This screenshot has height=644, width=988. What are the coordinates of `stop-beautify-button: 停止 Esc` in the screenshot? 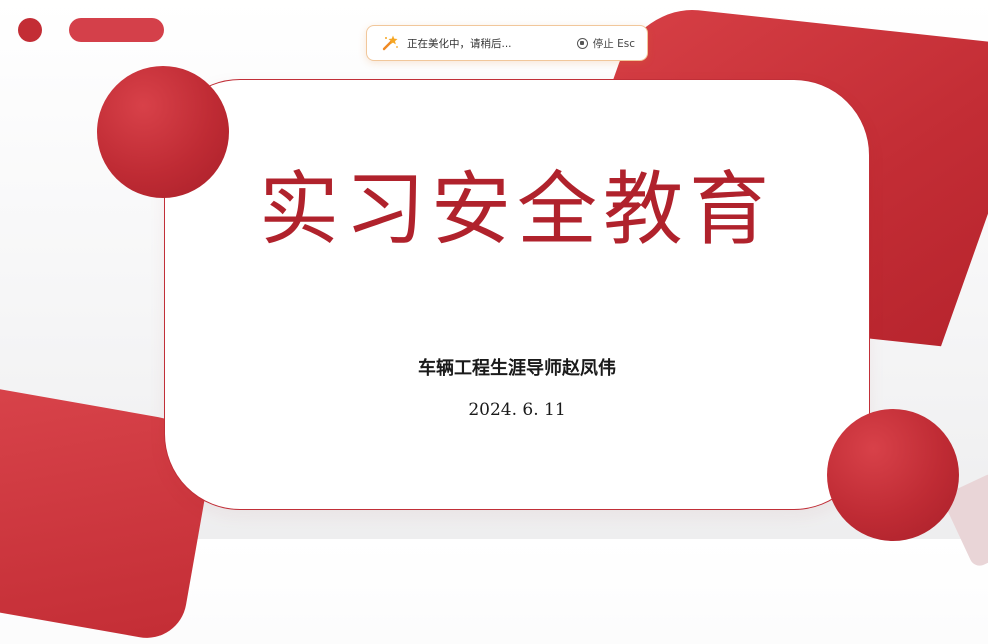 It's located at (605, 43).